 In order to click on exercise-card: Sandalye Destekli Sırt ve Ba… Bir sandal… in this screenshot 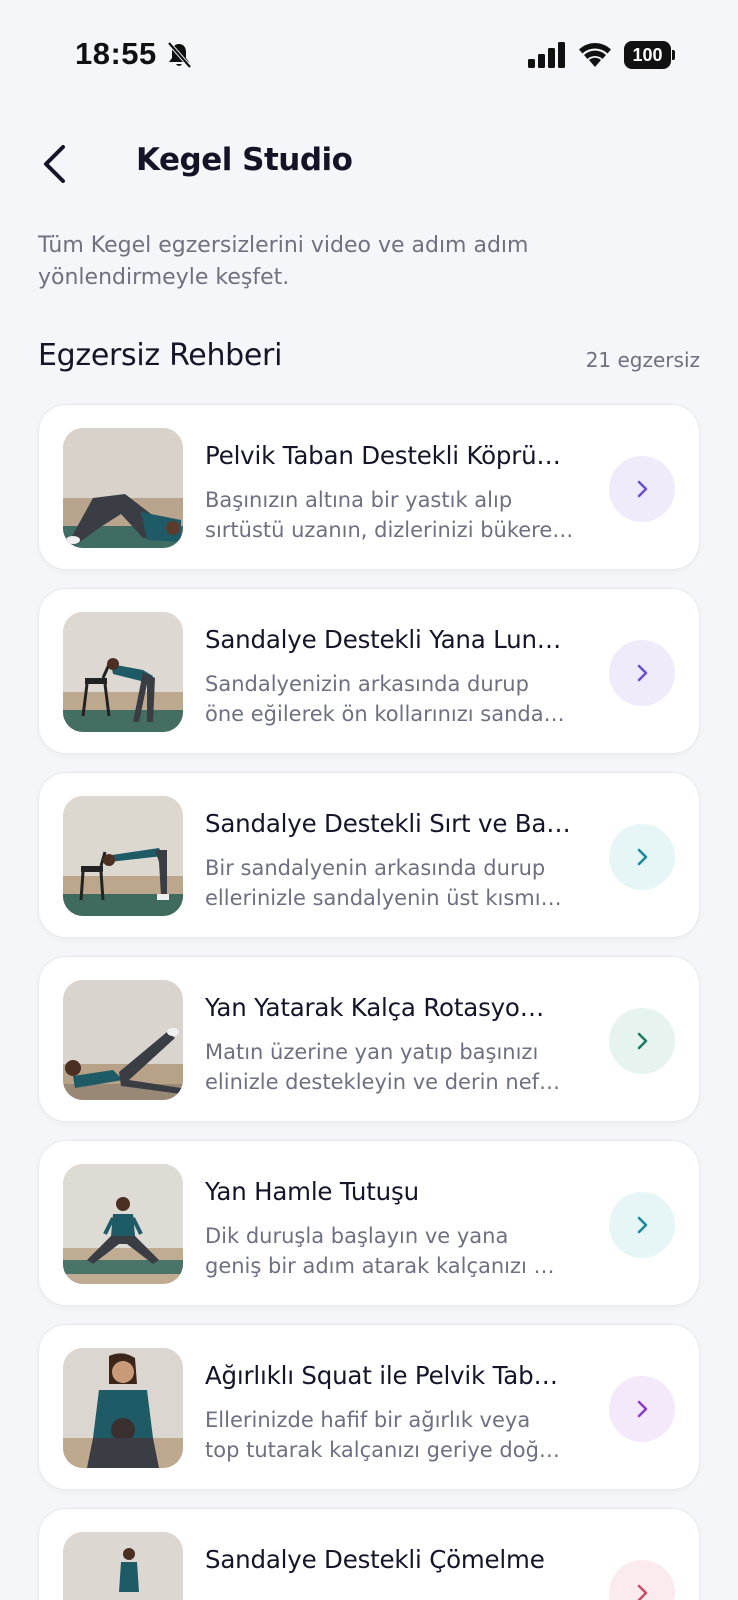, I will do `click(369, 855)`.